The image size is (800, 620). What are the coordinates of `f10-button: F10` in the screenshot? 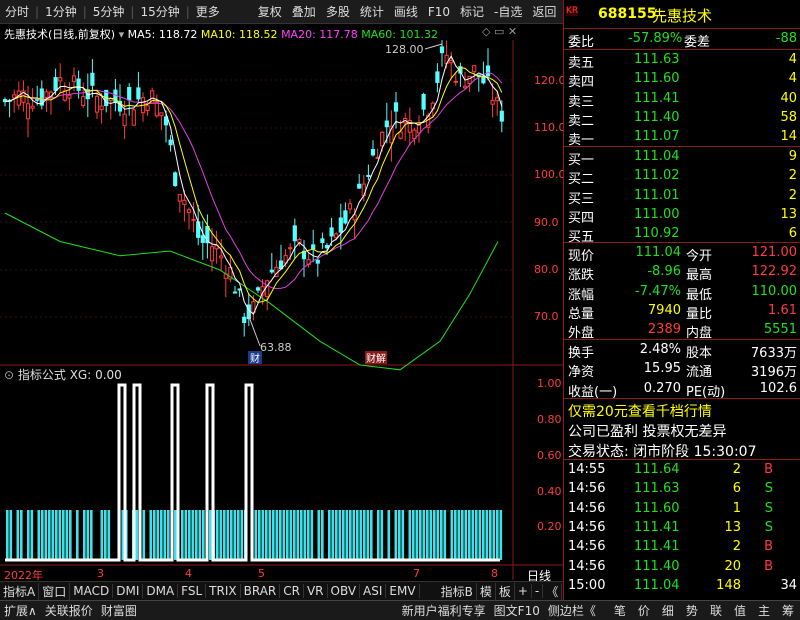 It's located at (439, 12).